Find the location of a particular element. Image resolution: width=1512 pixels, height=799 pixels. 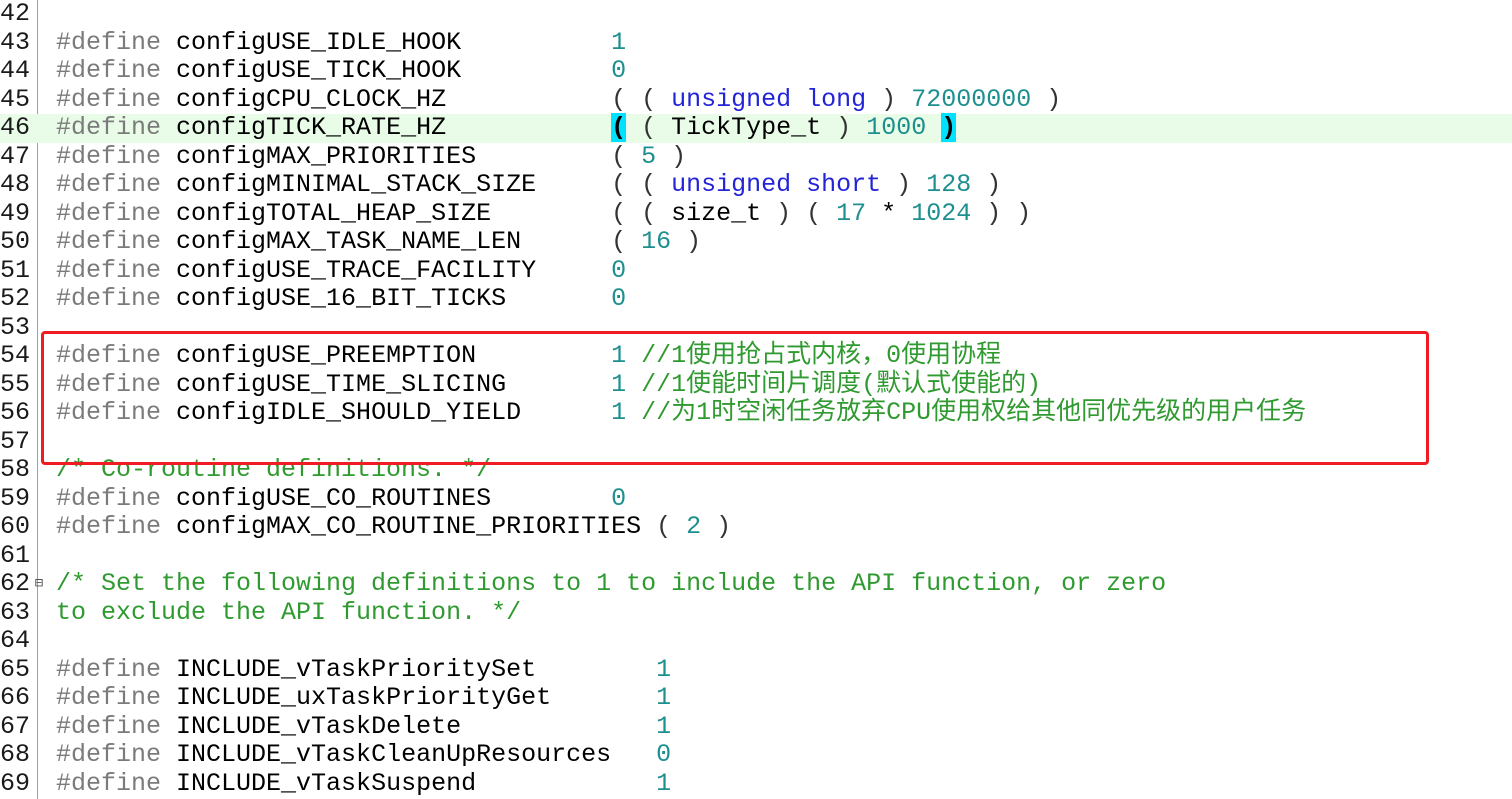

line-number: 43 is located at coordinates (15, 42).